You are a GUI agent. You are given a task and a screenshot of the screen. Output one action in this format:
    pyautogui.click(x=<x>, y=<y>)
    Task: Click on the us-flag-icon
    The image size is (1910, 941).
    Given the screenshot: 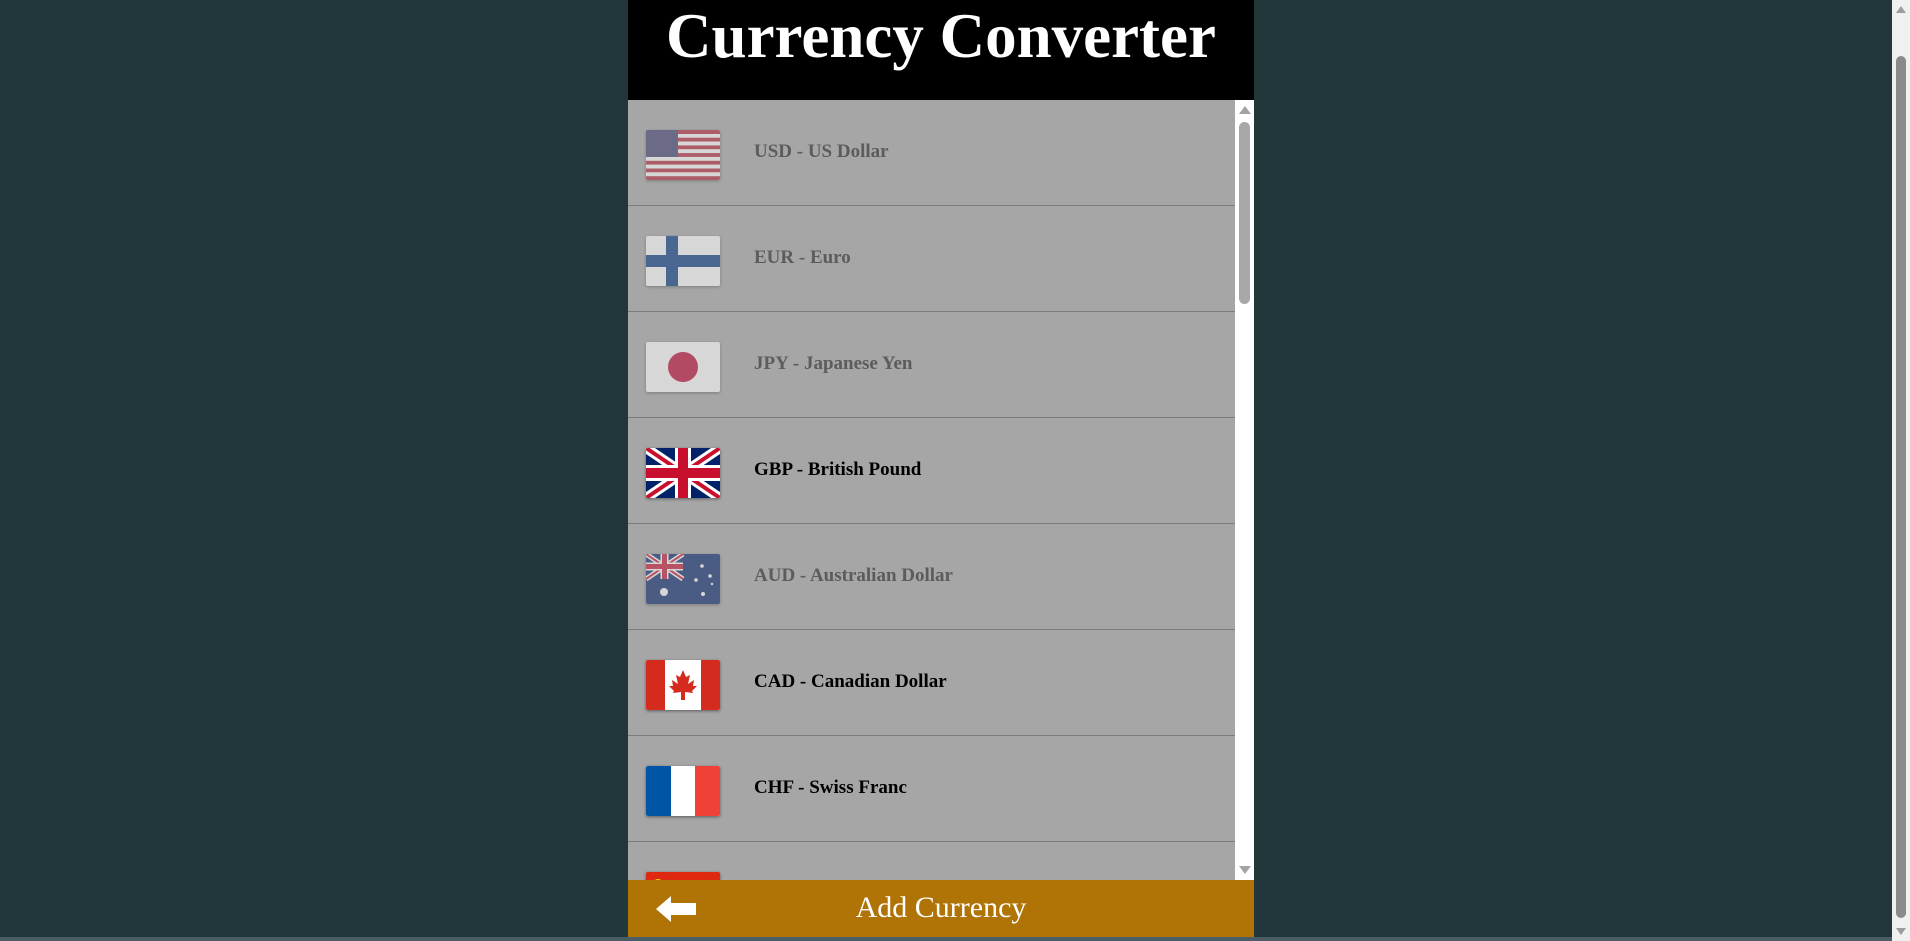 What is the action you would take?
    pyautogui.click(x=683, y=155)
    